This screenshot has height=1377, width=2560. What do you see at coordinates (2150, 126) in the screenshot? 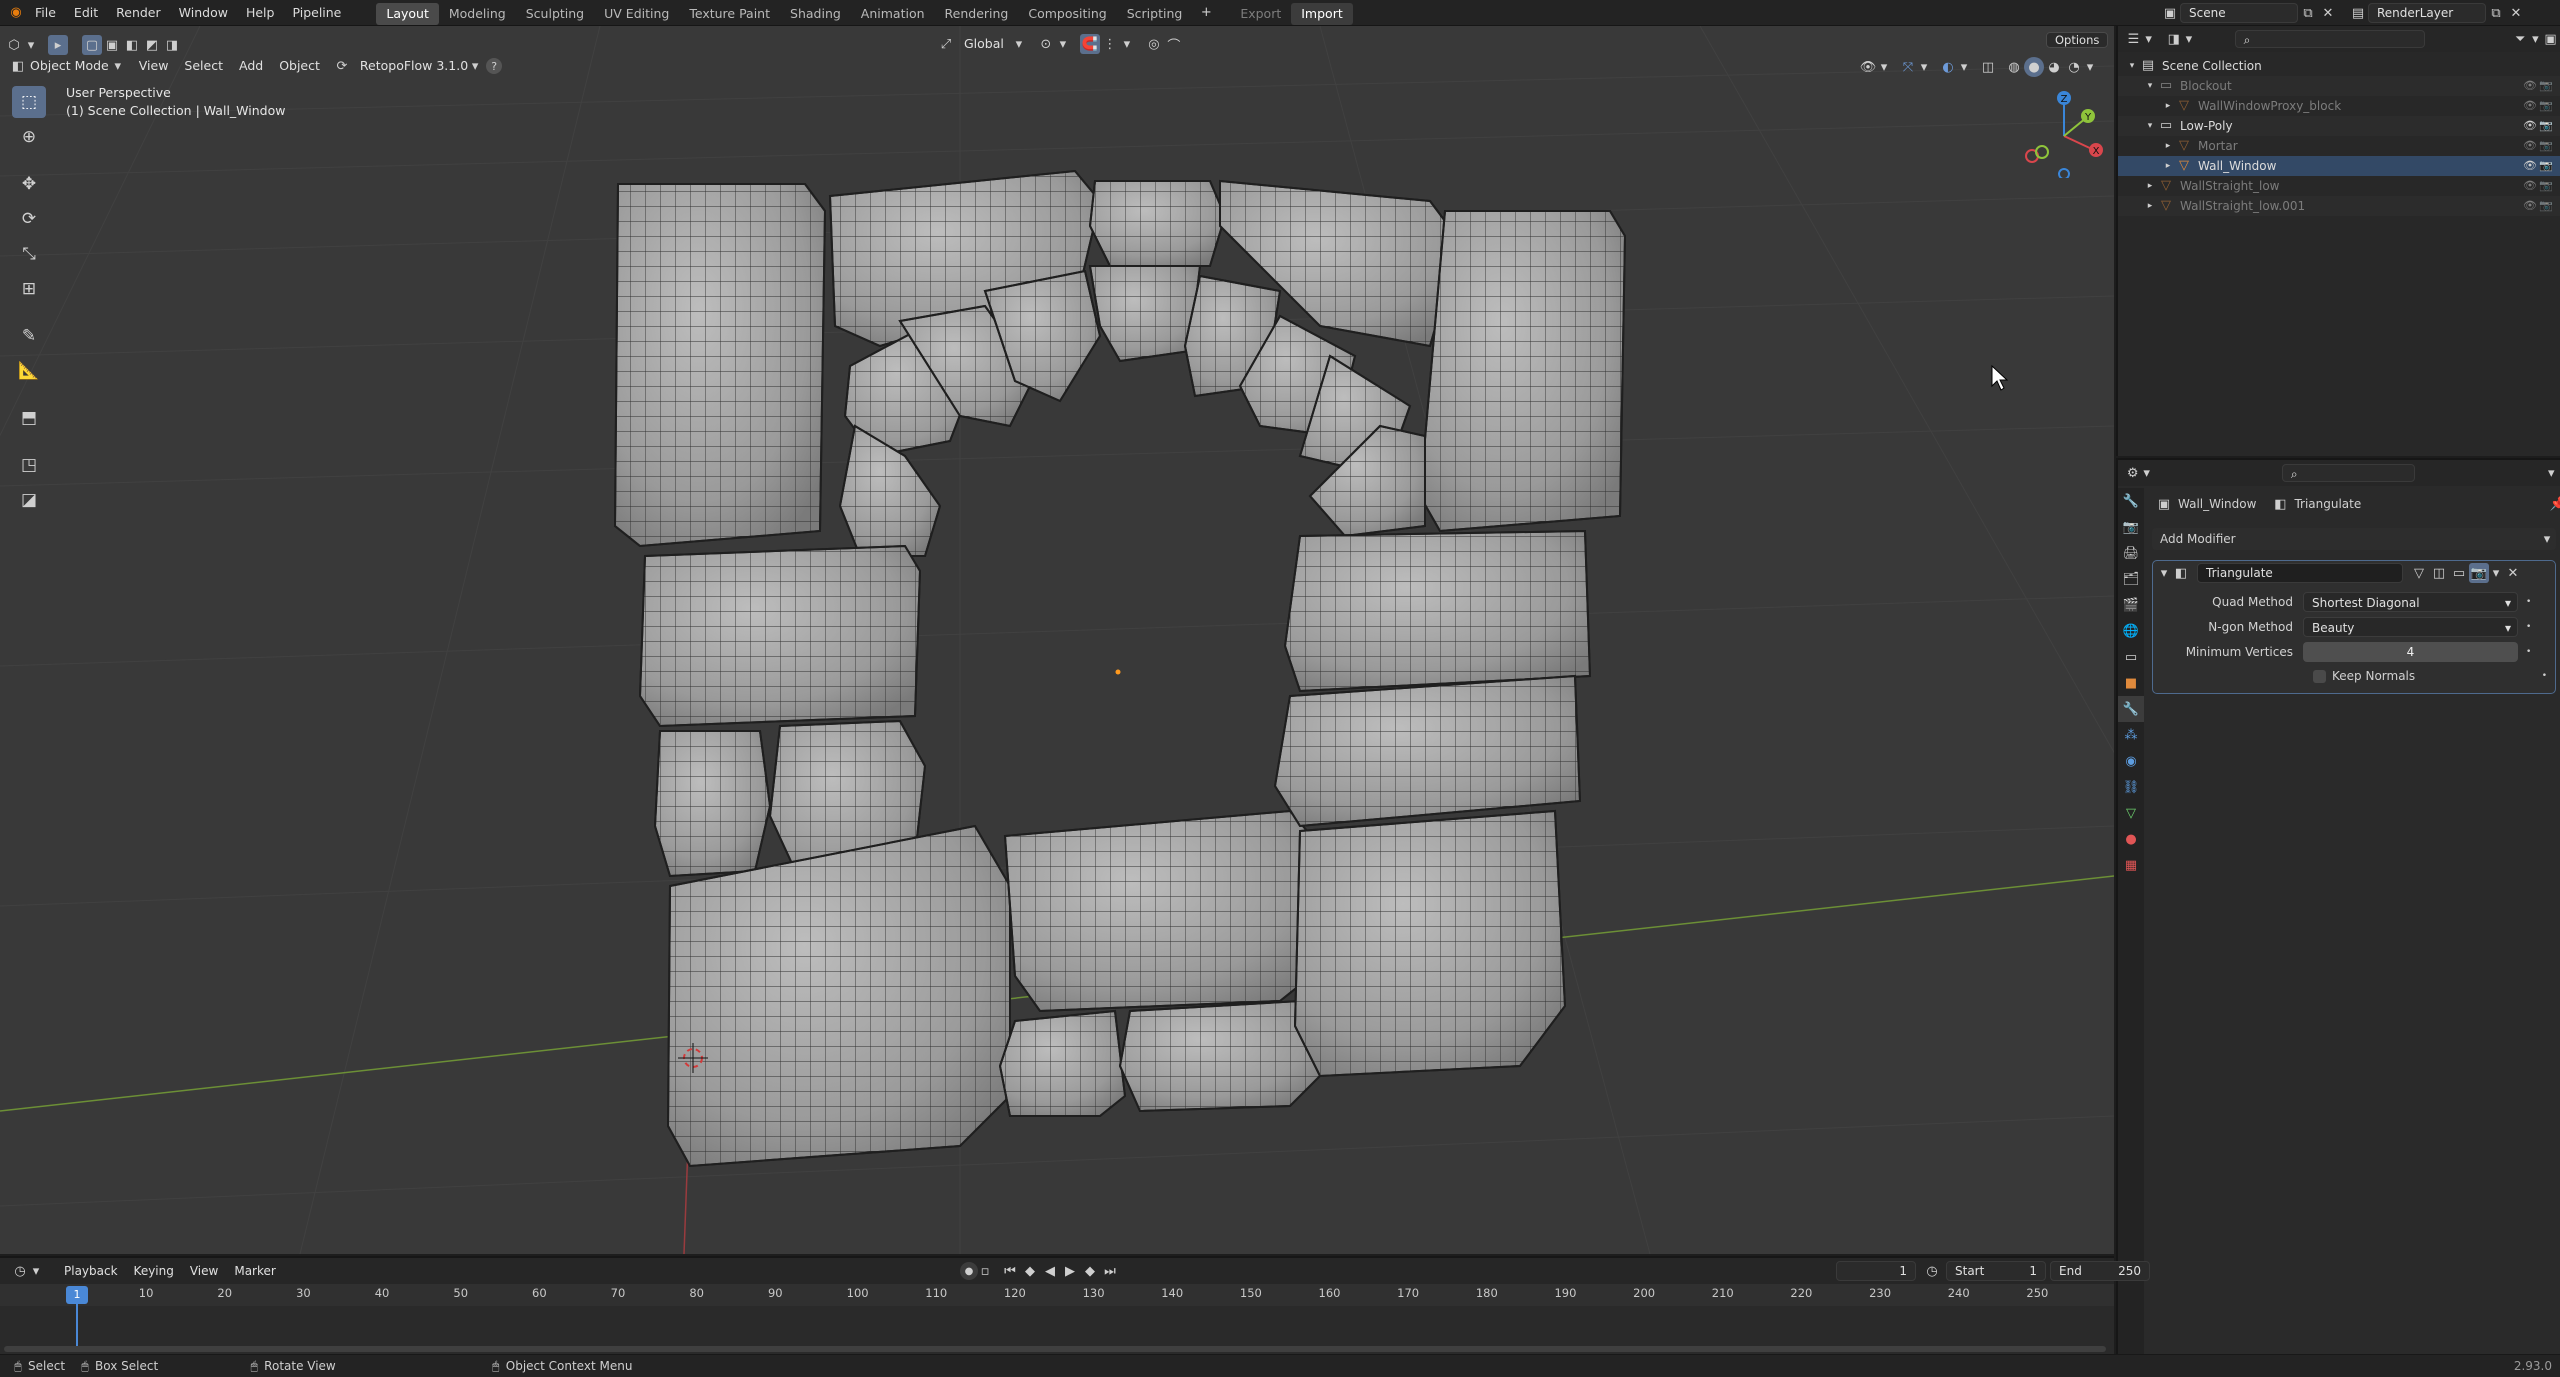
I see `expand-chevron-icon: ▾` at bounding box center [2150, 126].